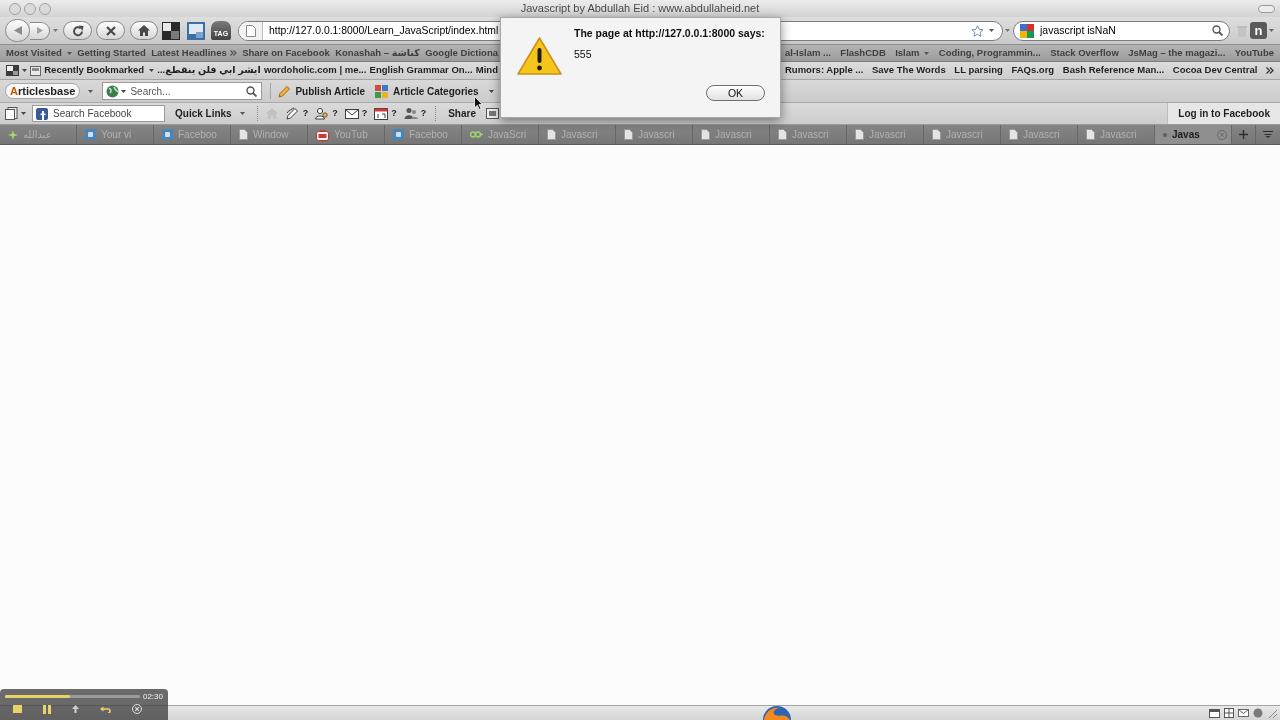 This screenshot has height=720, width=1280. I want to click on dialog-text: 555, so click(583, 54).